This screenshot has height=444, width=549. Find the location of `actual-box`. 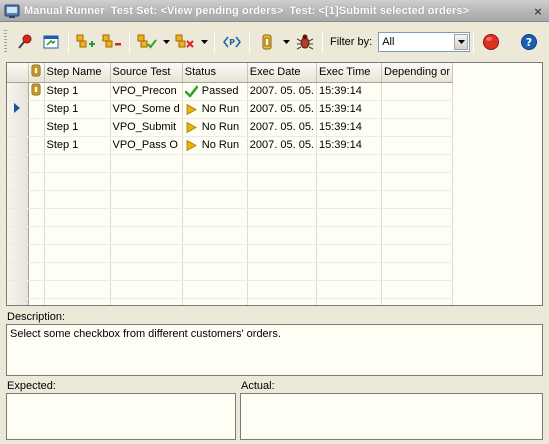

actual-box is located at coordinates (391, 416).